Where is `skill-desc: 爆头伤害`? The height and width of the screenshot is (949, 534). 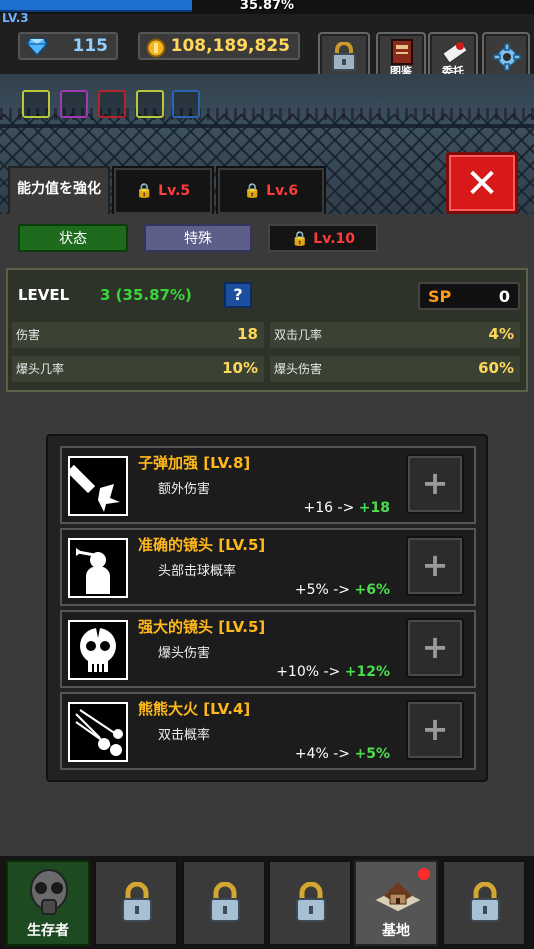
skill-desc: 爆头伤害 is located at coordinates (184, 653).